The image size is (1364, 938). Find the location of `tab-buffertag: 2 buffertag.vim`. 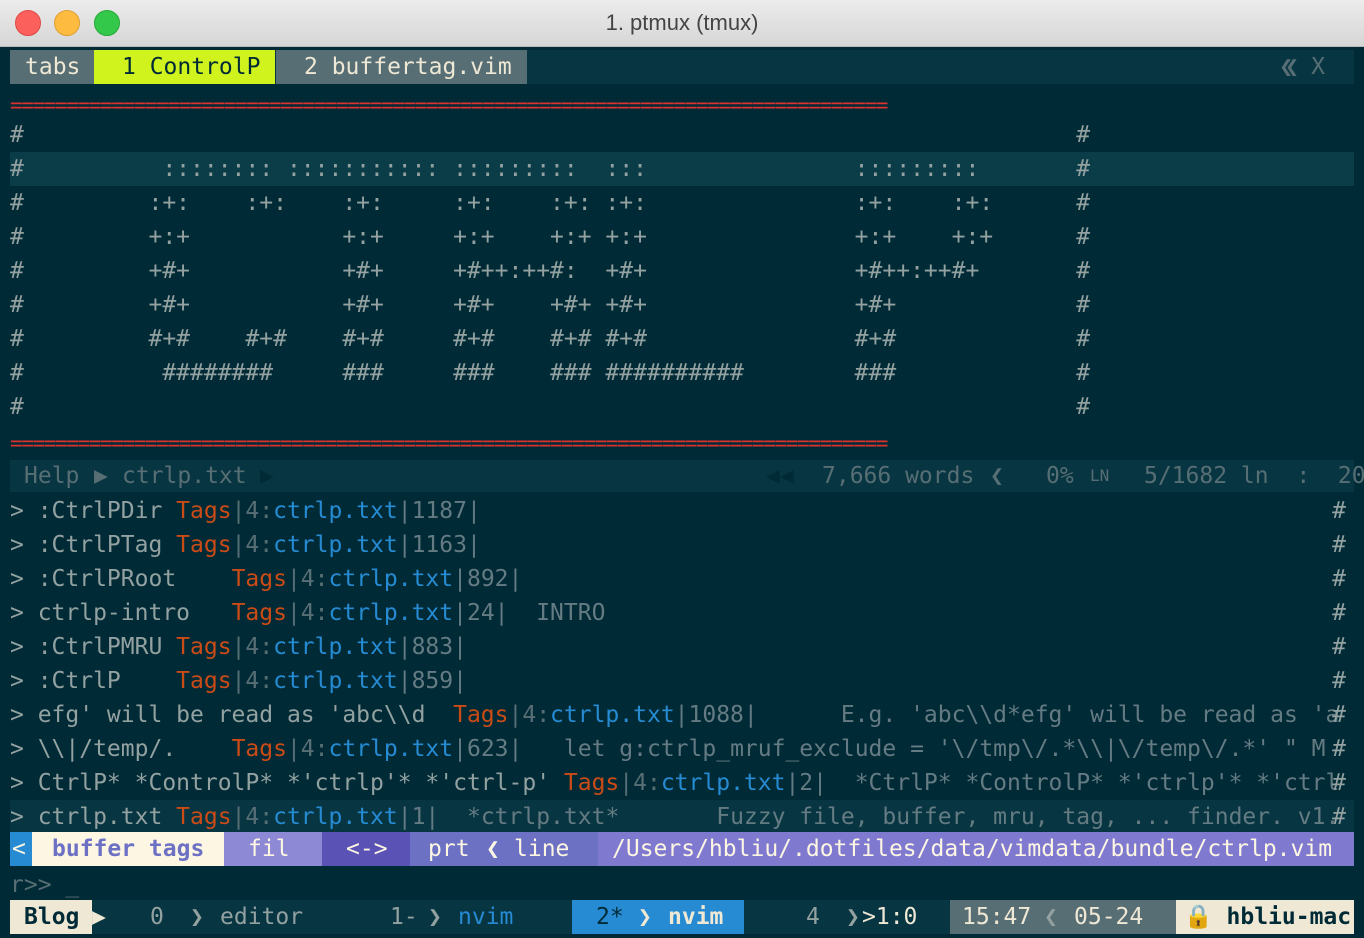

tab-buffertag: 2 buffertag.vim is located at coordinates (401, 67).